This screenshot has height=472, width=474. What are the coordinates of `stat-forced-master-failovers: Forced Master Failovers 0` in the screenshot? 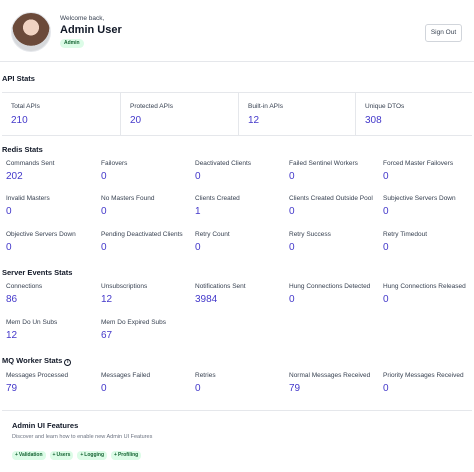 It's located at (418, 171).